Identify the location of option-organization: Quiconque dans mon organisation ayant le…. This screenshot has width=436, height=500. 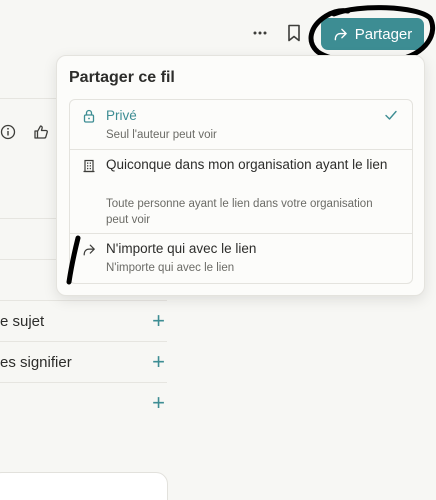
(241, 191).